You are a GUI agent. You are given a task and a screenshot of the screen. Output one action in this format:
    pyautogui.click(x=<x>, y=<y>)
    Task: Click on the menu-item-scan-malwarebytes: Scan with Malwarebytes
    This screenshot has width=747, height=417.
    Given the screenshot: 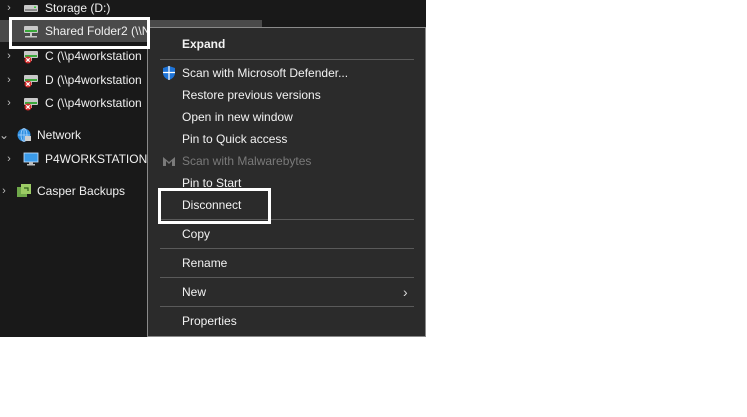 What is the action you would take?
    pyautogui.click(x=286, y=161)
    